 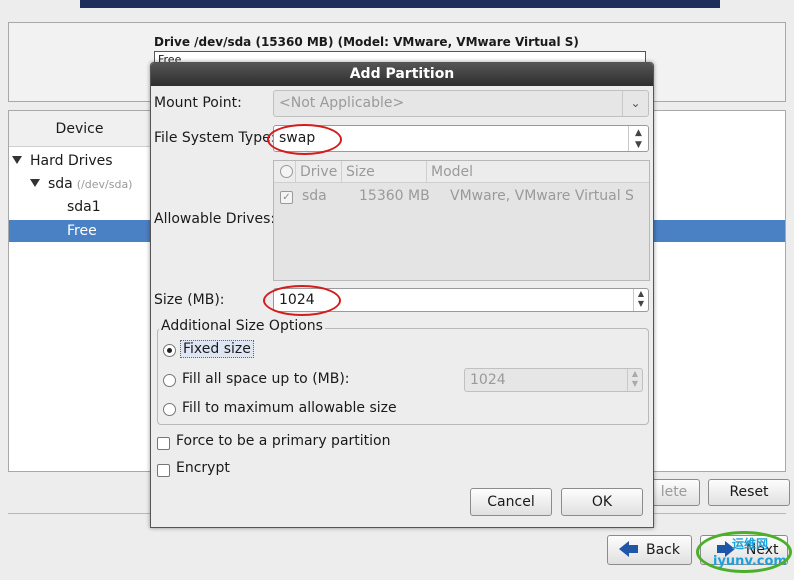 What do you see at coordinates (189, 300) in the screenshot?
I see `size-label: Size (MB):` at bounding box center [189, 300].